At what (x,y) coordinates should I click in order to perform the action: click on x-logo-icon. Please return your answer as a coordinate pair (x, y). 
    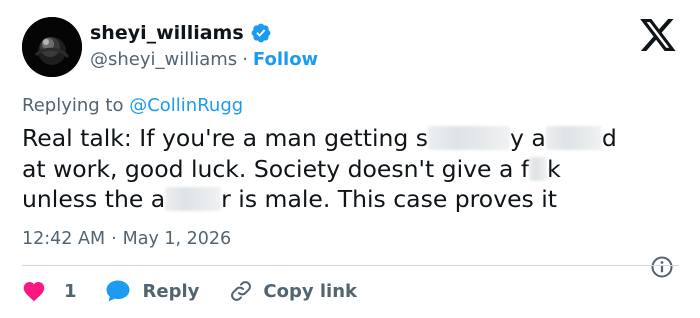
    Looking at the image, I should click on (658, 35).